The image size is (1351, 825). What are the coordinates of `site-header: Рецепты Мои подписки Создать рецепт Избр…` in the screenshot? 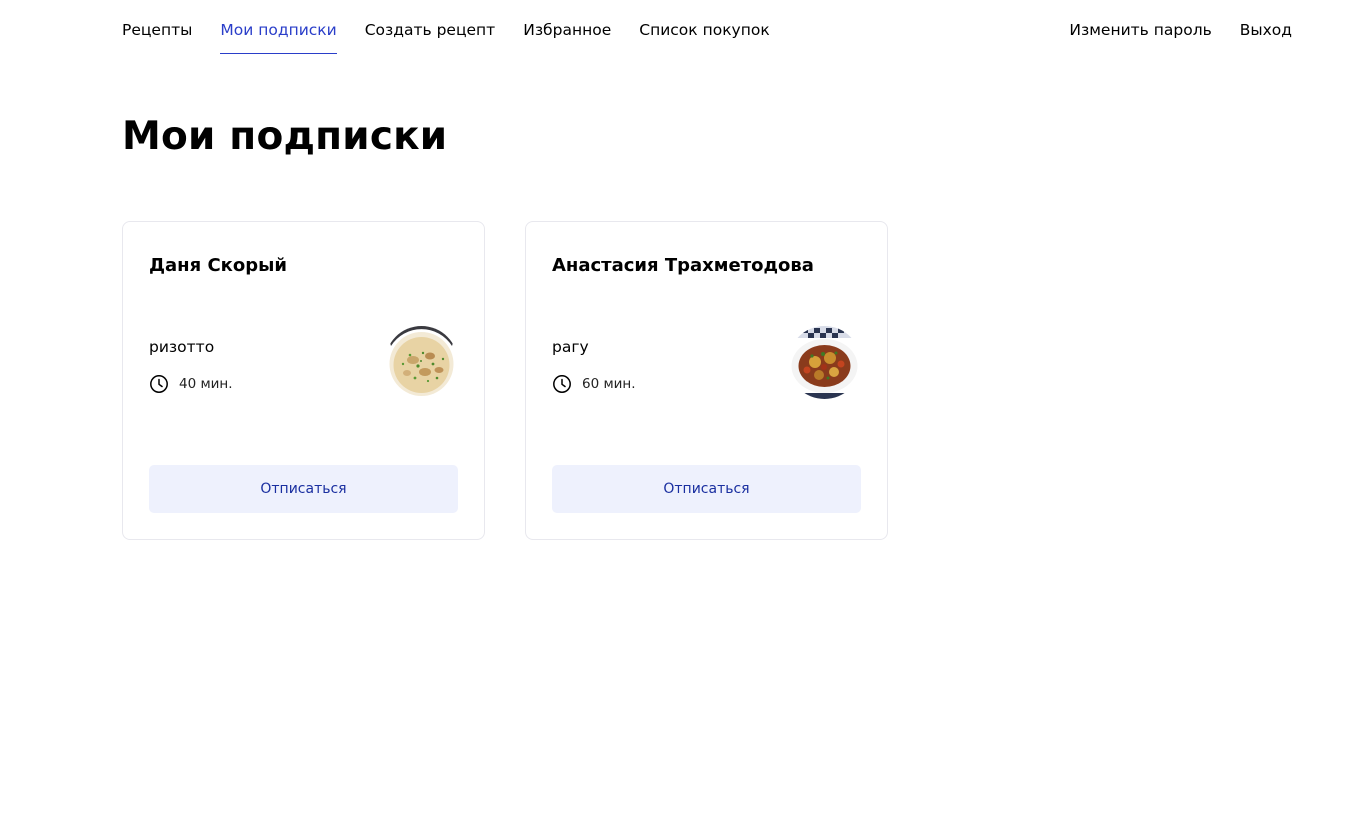 It's located at (675, 30).